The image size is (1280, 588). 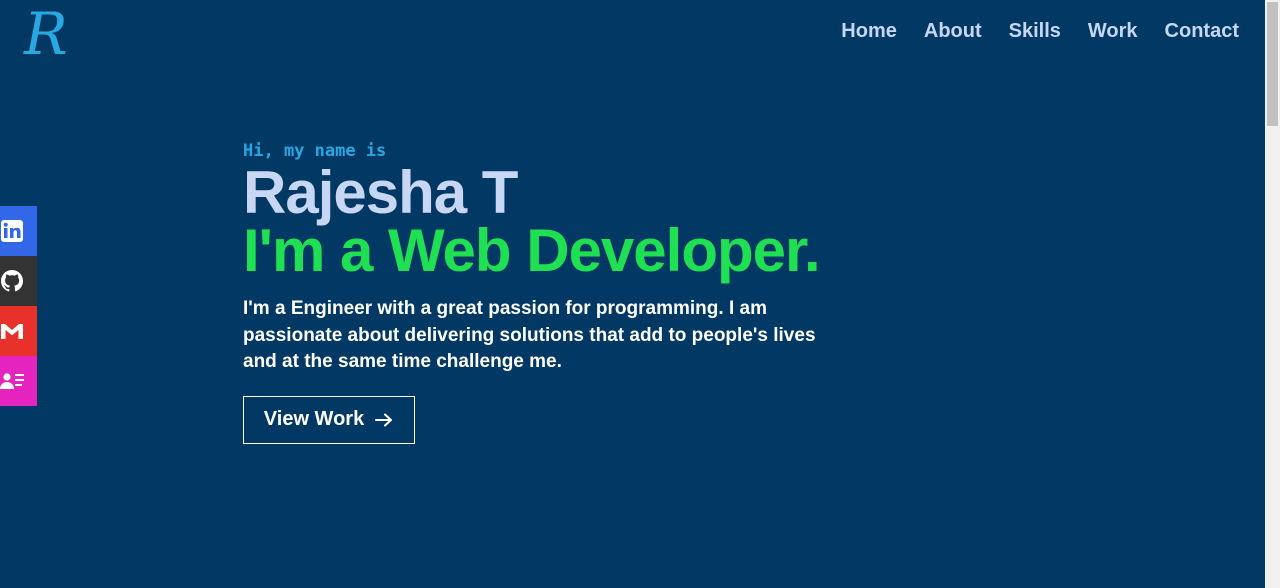 I want to click on linkedin-icon, so click(x=12, y=231).